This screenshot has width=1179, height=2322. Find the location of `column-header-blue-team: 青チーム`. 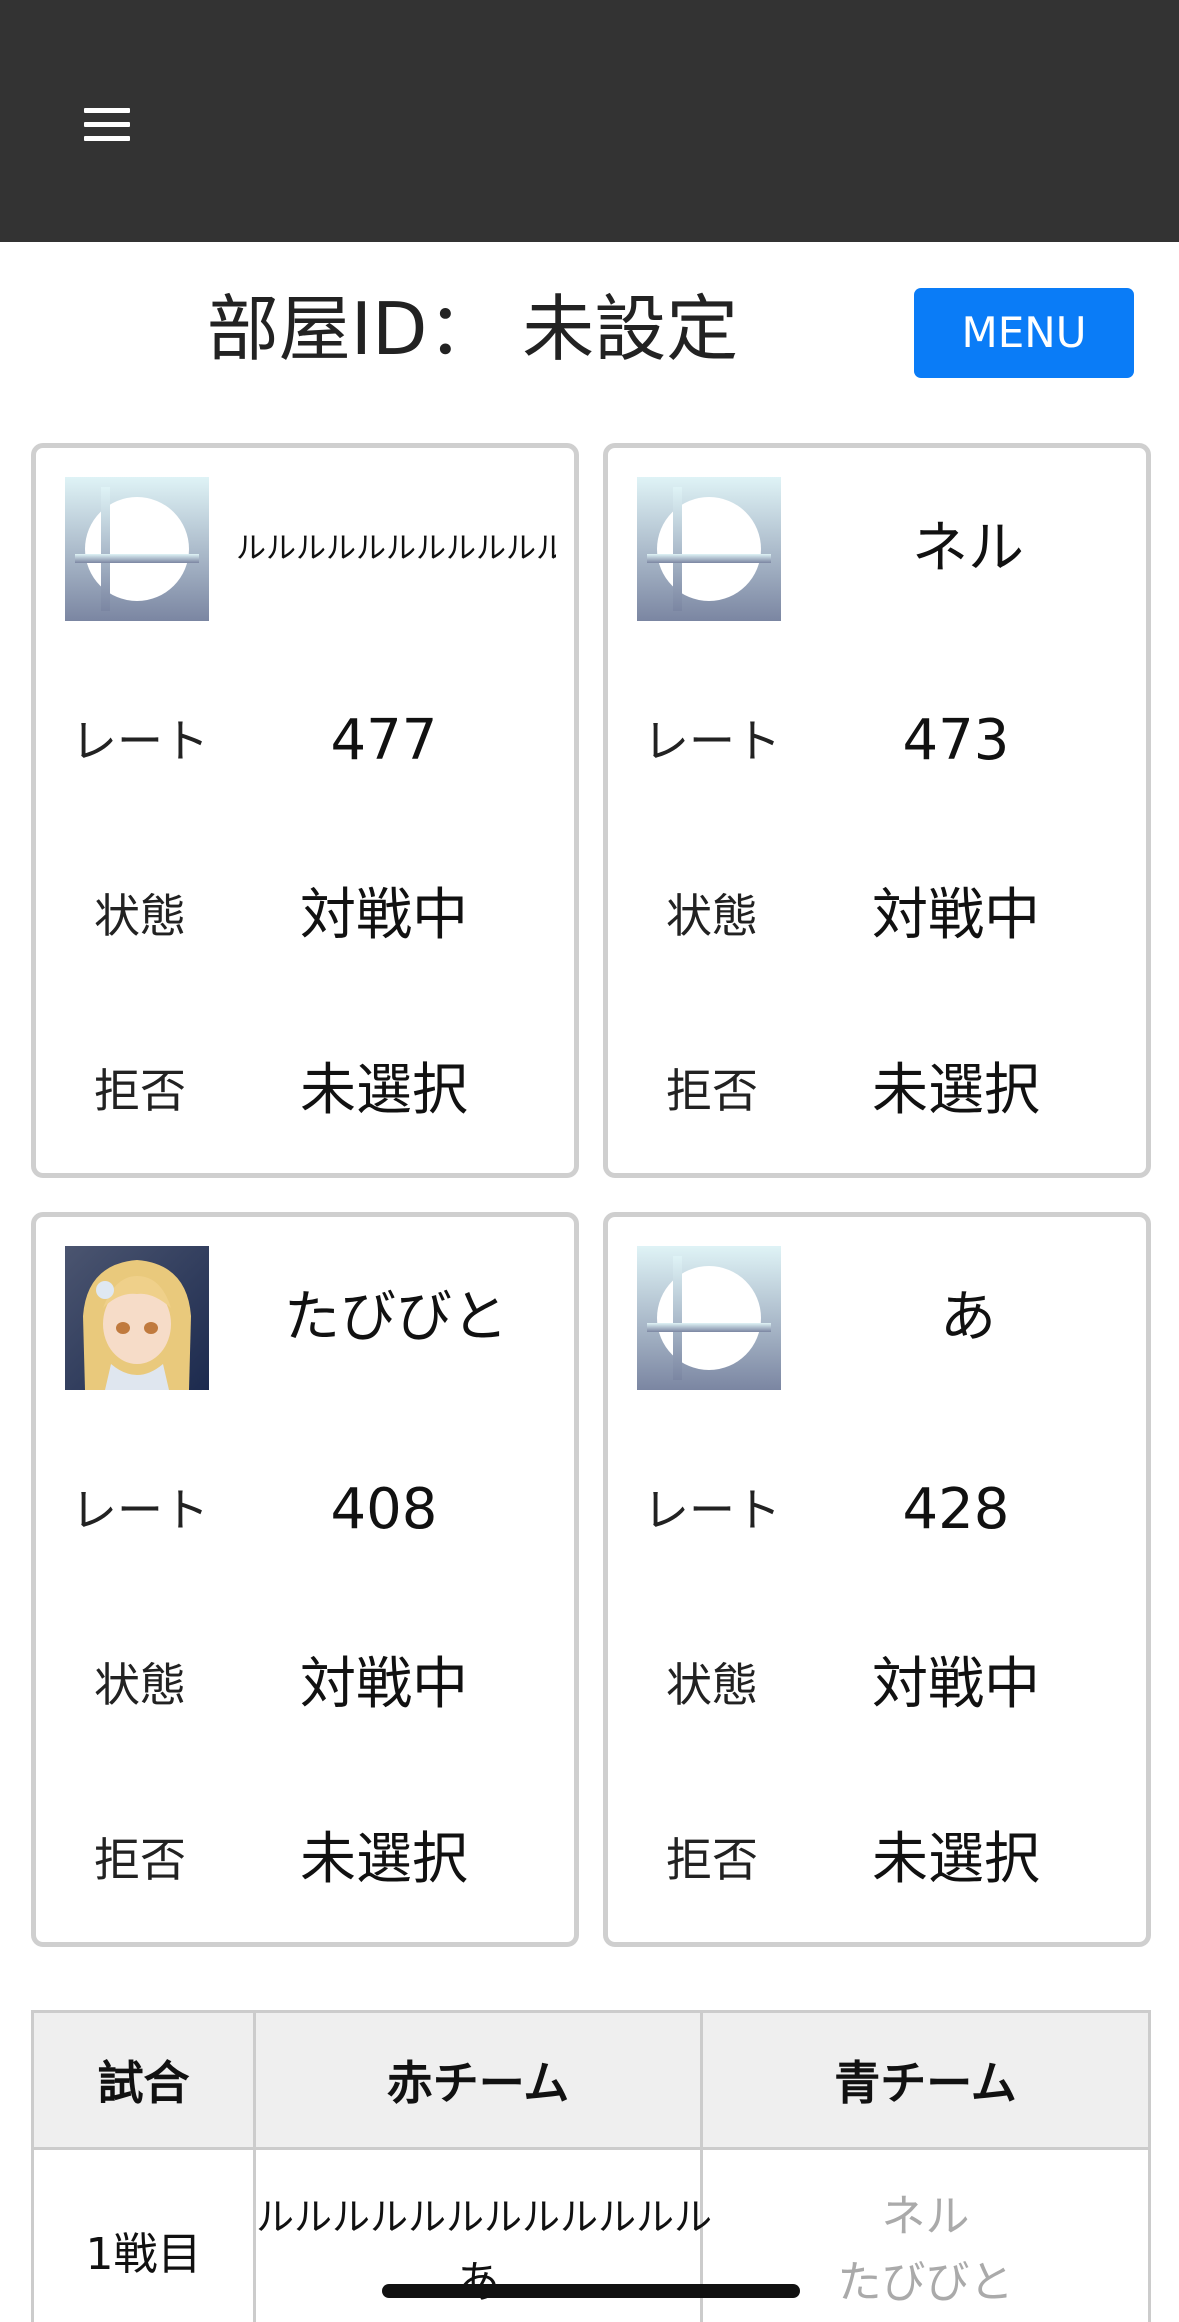

column-header-blue-team: 青チーム is located at coordinates (925, 2080).